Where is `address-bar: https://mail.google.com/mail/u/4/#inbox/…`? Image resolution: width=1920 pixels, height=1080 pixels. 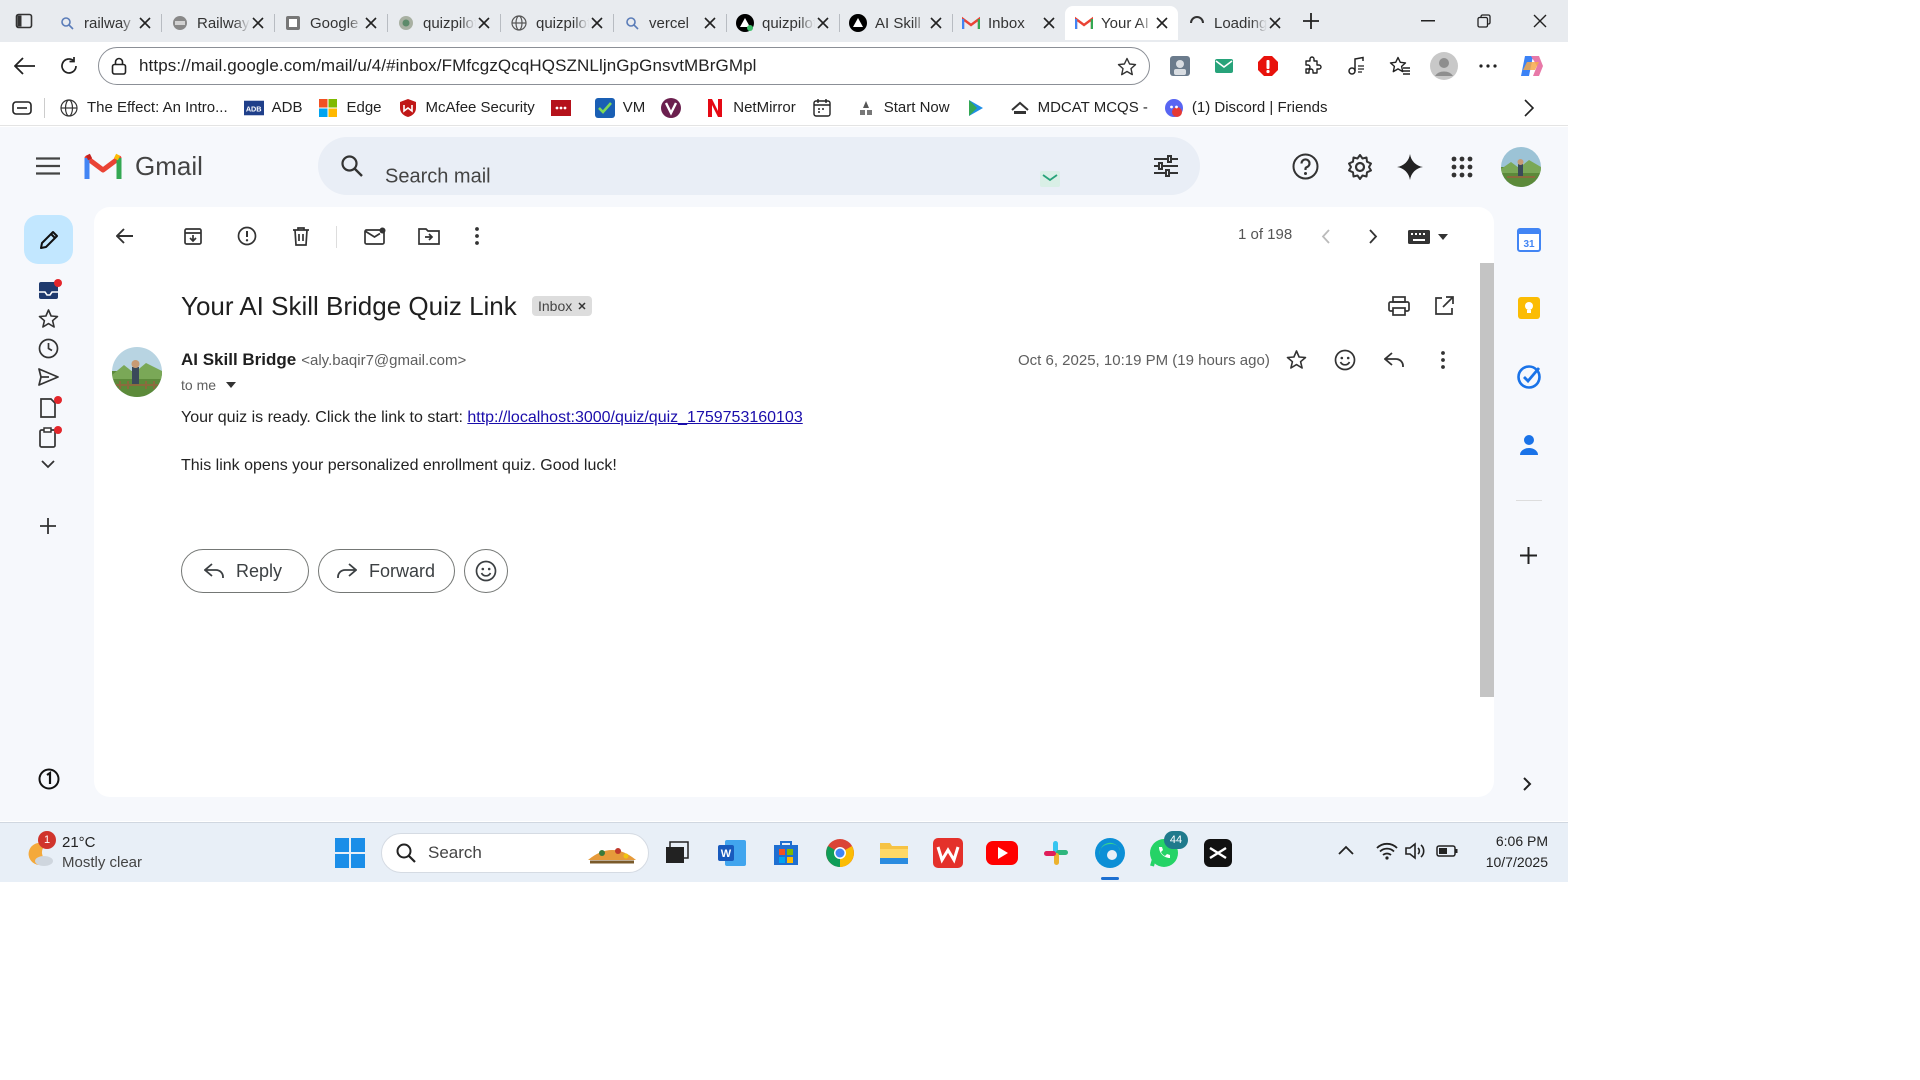 address-bar: https://mail.google.com/mail/u/4/#inbox/… is located at coordinates (624, 66).